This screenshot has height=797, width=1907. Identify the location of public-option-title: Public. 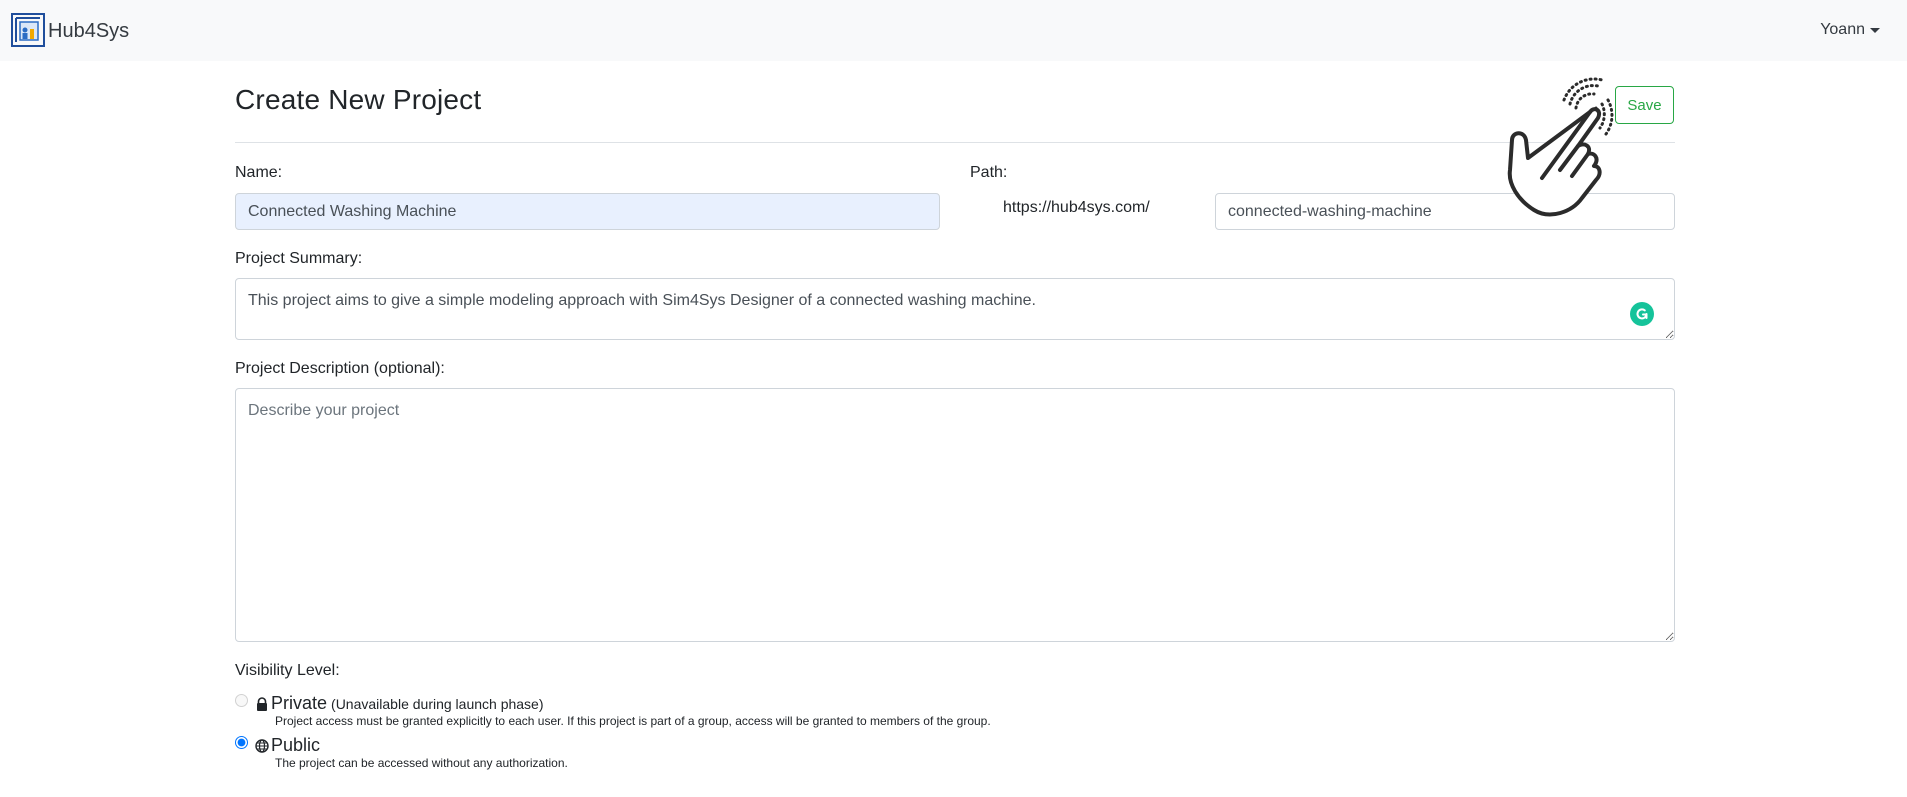
(287, 745).